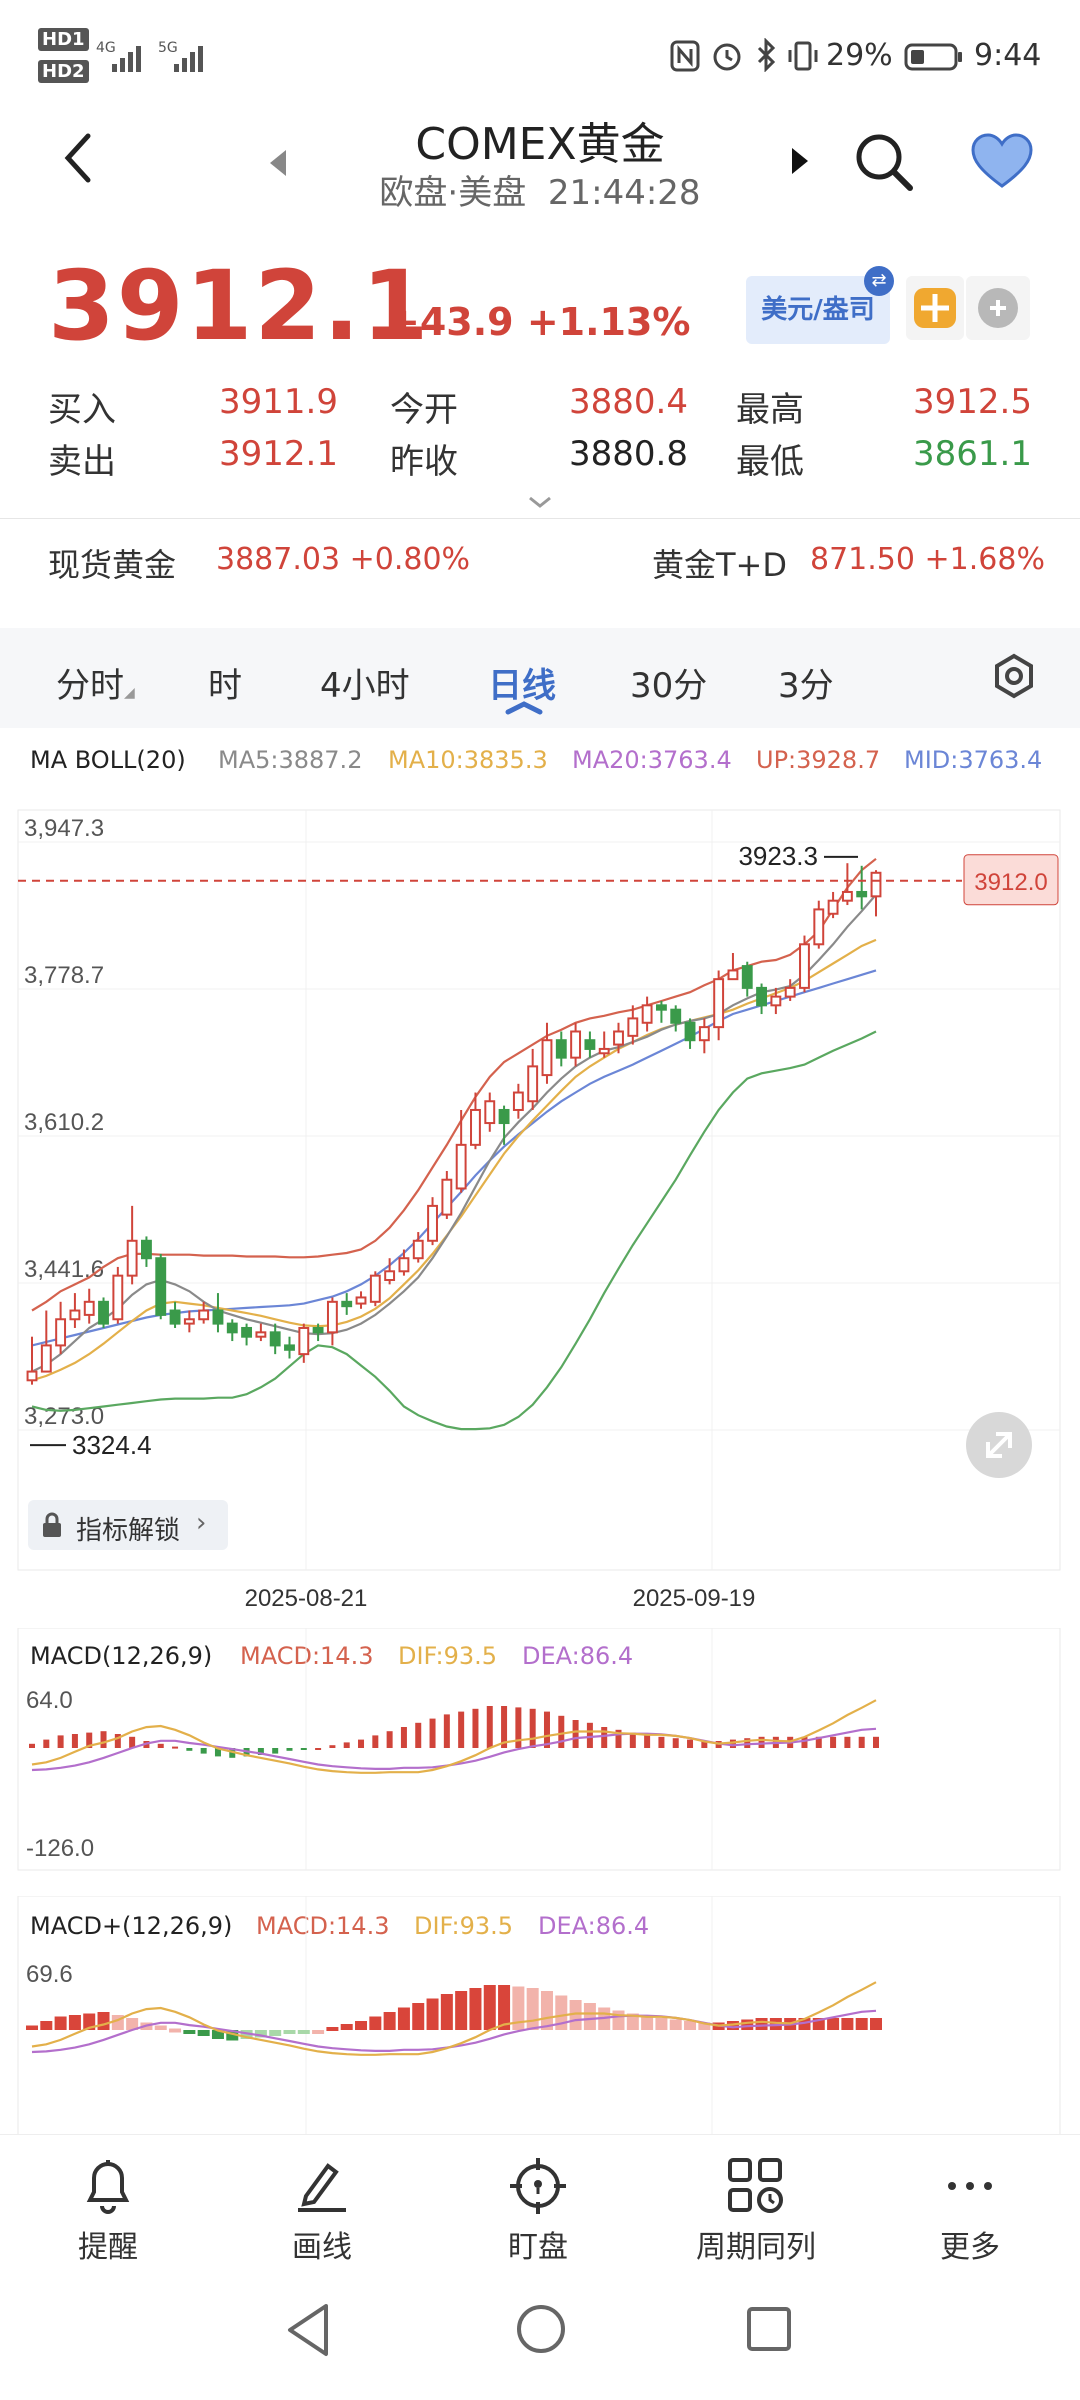 Image resolution: width=1080 pixels, height=2400 pixels. I want to click on boll-indicator-name: MA BOLL(20), so click(108, 760).